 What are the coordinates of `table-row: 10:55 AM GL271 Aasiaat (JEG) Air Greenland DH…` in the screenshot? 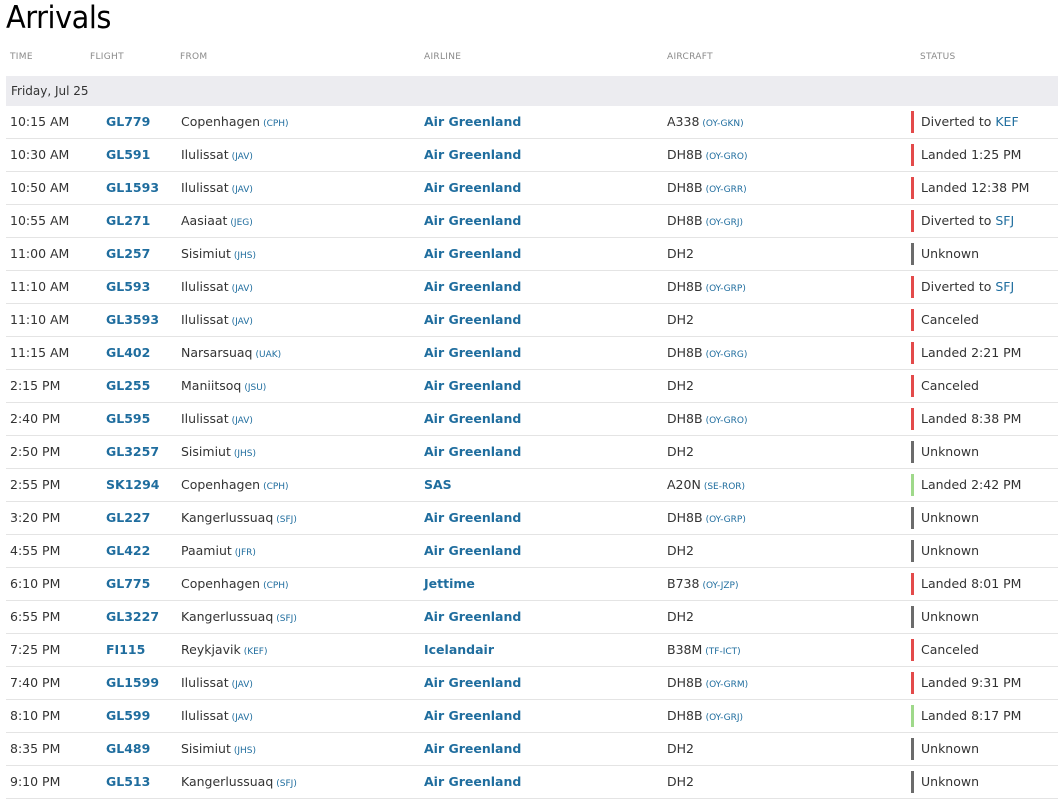 It's located at (532, 221).